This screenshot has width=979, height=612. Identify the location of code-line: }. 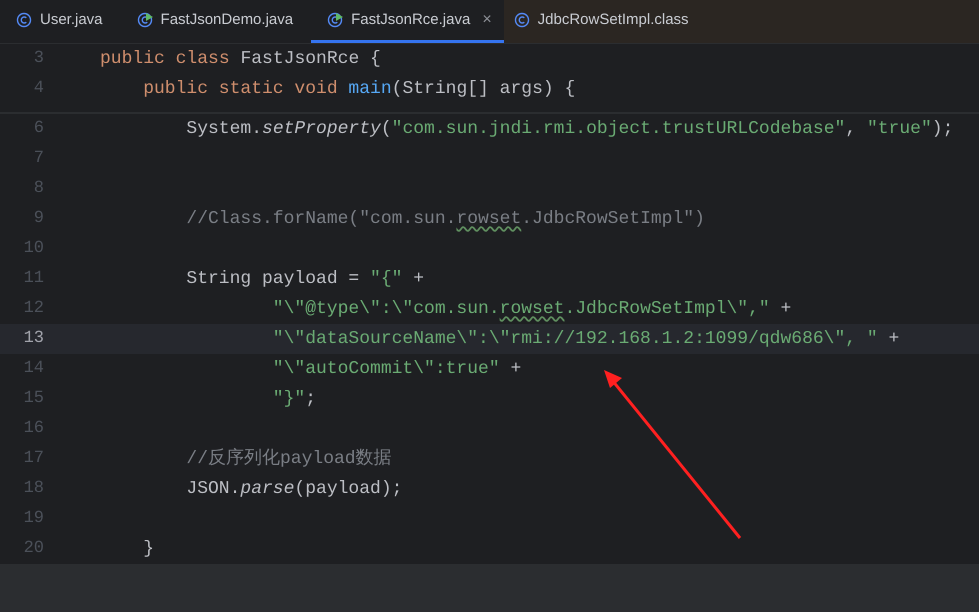
(148, 548).